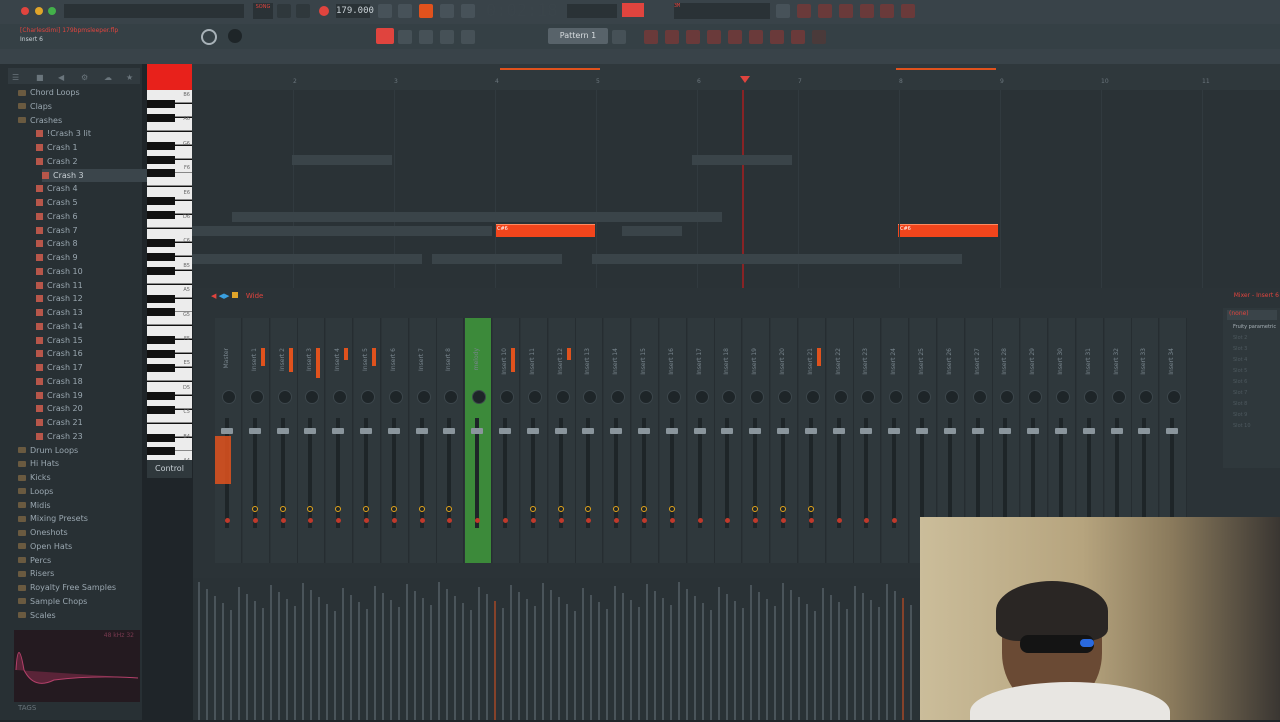  What do you see at coordinates (673, 440) in the screenshot?
I see `mixer-strip: Insert 16` at bounding box center [673, 440].